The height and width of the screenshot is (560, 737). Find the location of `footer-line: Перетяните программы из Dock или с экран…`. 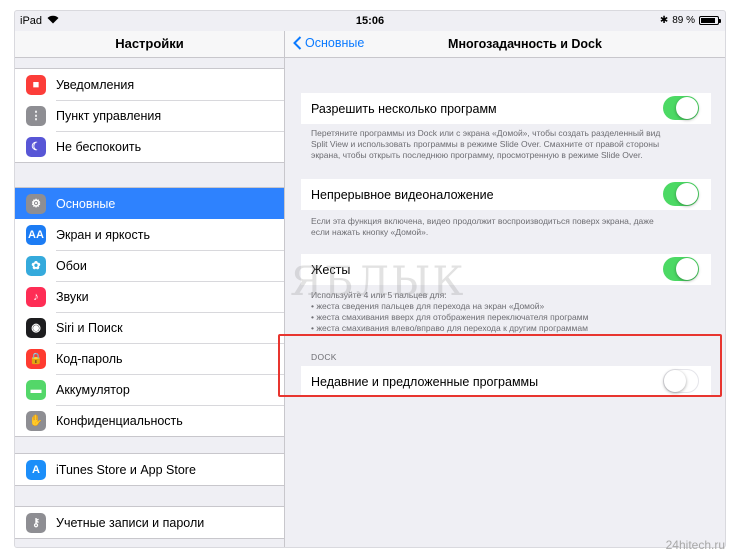

footer-line: Перетяните программы из Dock или с экран… is located at coordinates (486, 133).